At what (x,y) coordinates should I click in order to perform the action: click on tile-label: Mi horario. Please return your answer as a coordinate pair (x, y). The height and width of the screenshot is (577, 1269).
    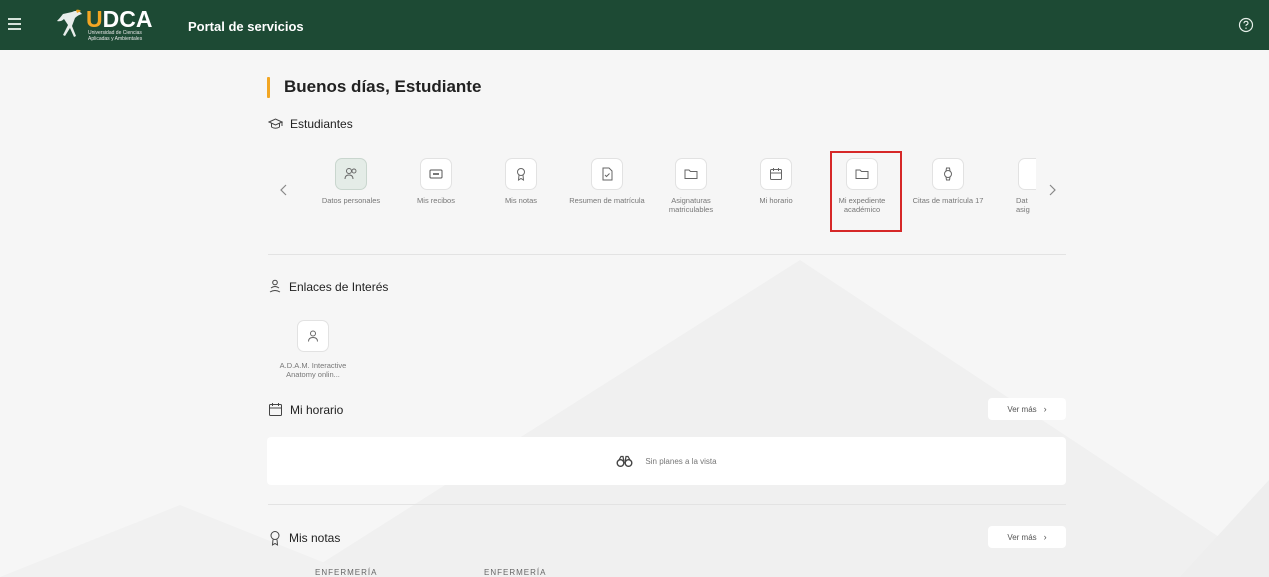
    Looking at the image, I should click on (776, 200).